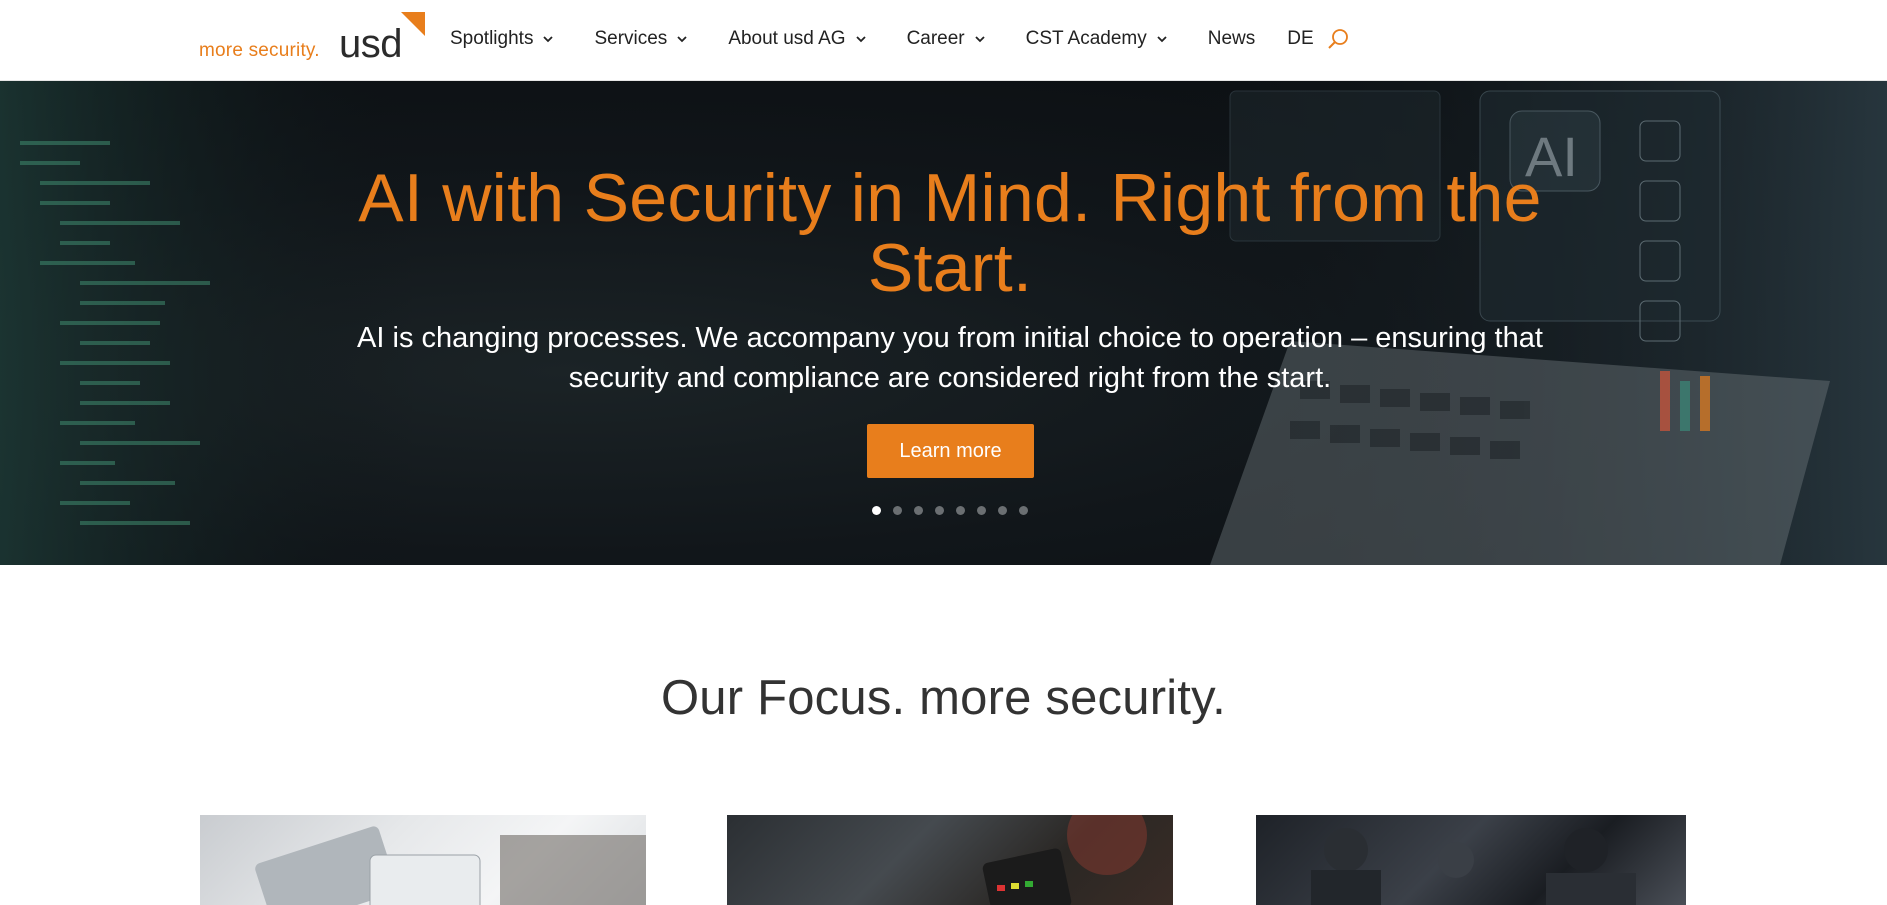  I want to click on nav-item-career: Career, so click(947, 39).